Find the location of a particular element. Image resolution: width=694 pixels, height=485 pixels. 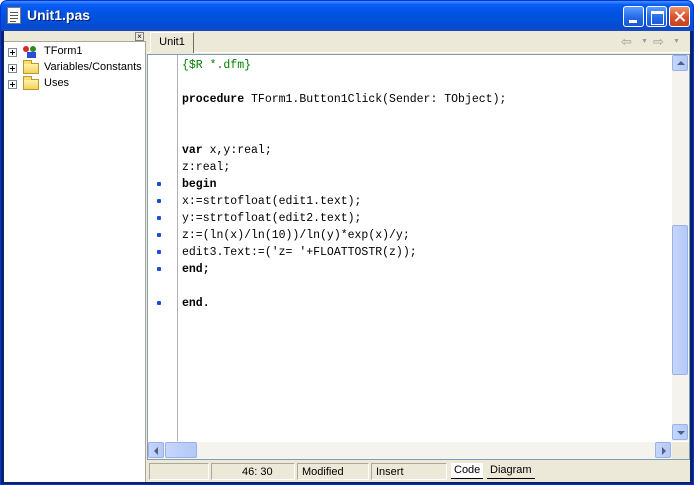

minimize-button is located at coordinates (633, 16).